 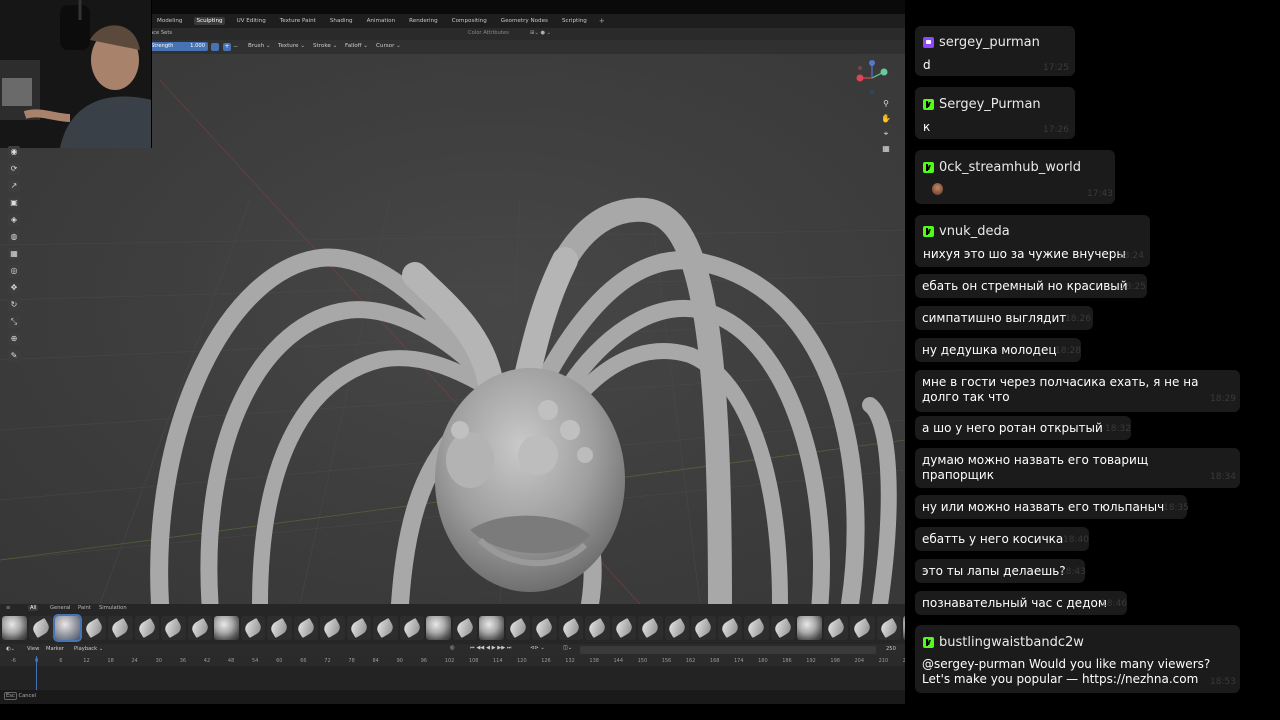 I want to click on tab-compositing: Compositing, so click(x=469, y=21).